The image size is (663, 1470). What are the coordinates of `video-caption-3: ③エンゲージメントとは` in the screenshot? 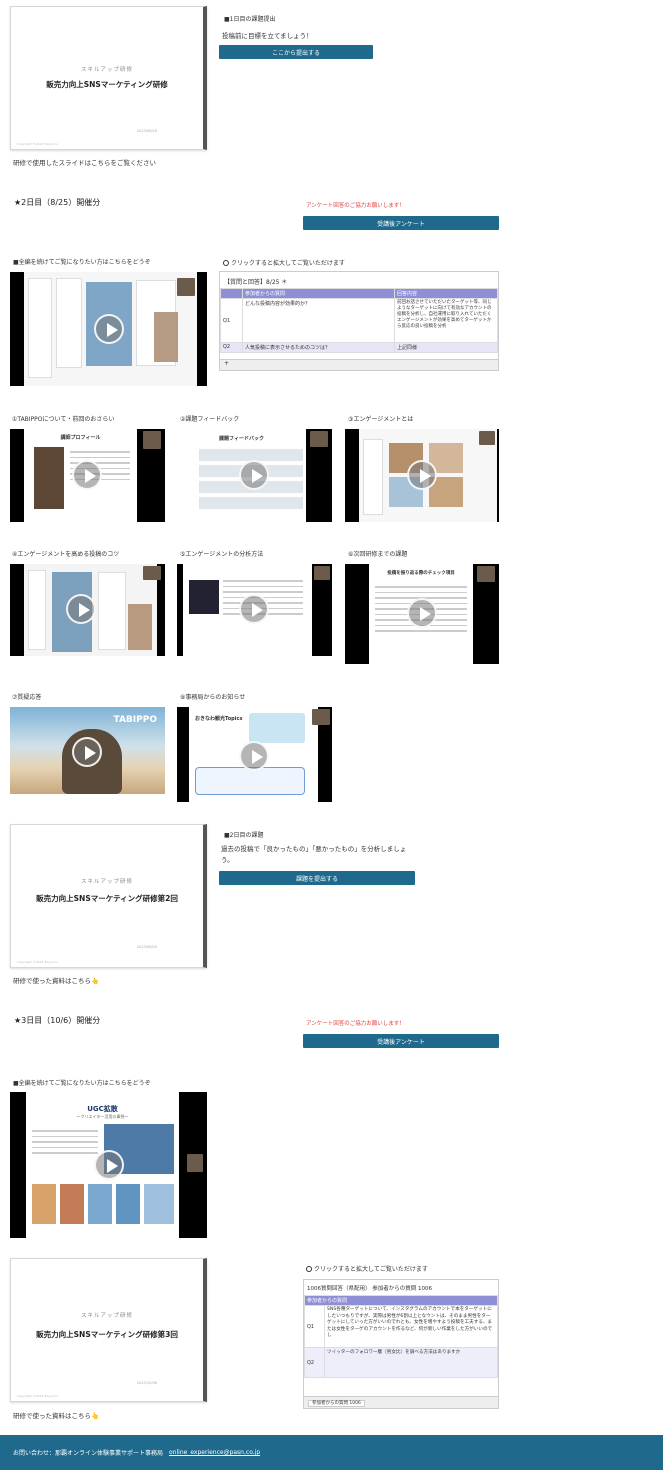 It's located at (381, 419).